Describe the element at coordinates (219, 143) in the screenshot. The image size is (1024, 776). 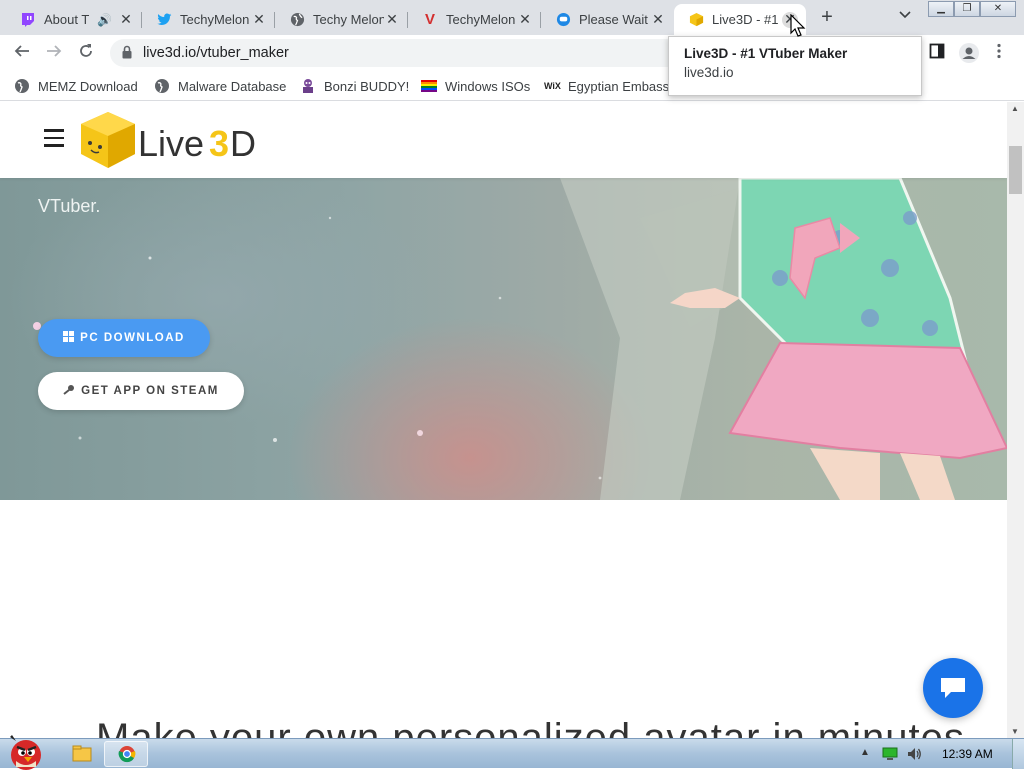
I see `svg-text: 3` at that location.